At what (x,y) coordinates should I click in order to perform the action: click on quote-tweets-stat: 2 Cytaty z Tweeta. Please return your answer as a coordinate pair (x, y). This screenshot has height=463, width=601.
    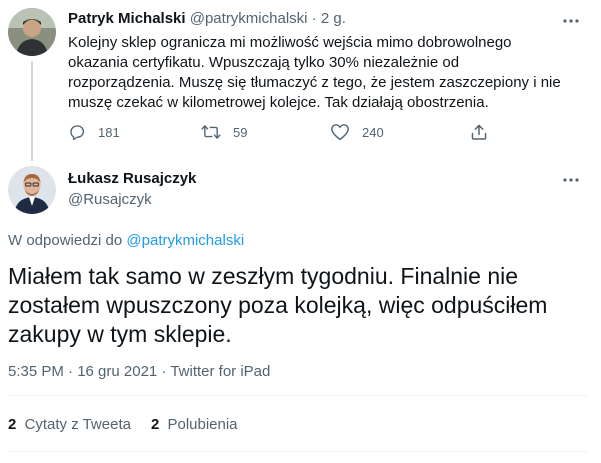
    Looking at the image, I should click on (69, 425).